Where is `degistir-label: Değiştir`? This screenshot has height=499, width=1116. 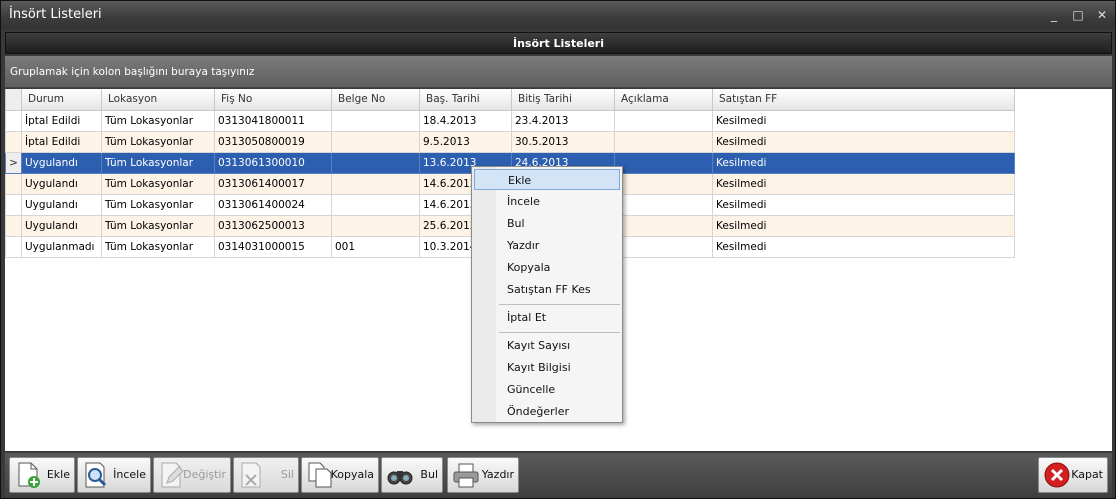
degistir-label: Değiştir is located at coordinates (204, 474).